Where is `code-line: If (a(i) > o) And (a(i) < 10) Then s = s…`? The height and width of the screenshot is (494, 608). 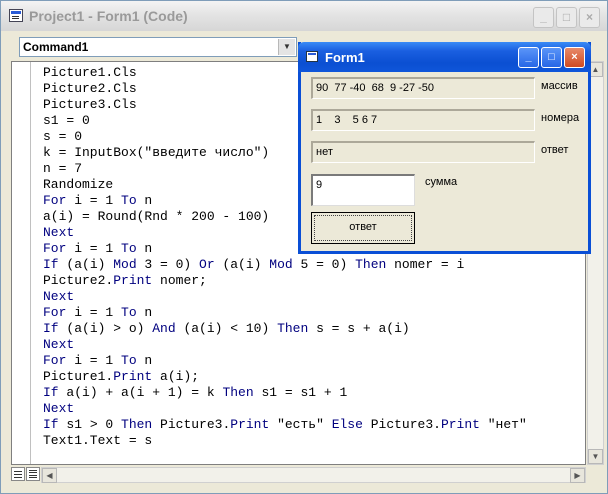
code-line: If (a(i) > o) And (a(i) < 10) Then s = s… is located at coordinates (285, 329).